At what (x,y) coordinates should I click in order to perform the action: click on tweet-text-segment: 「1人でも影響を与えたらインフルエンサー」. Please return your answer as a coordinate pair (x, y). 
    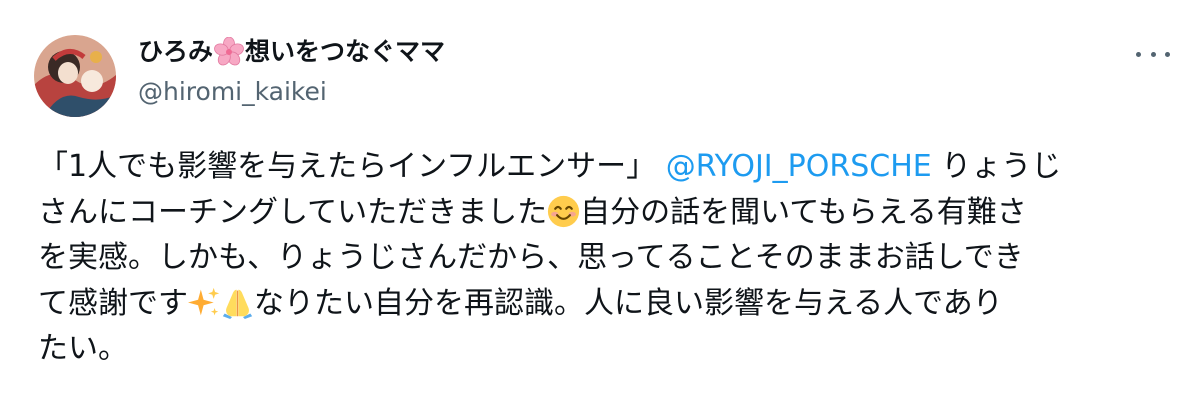
    Looking at the image, I should click on (347, 166).